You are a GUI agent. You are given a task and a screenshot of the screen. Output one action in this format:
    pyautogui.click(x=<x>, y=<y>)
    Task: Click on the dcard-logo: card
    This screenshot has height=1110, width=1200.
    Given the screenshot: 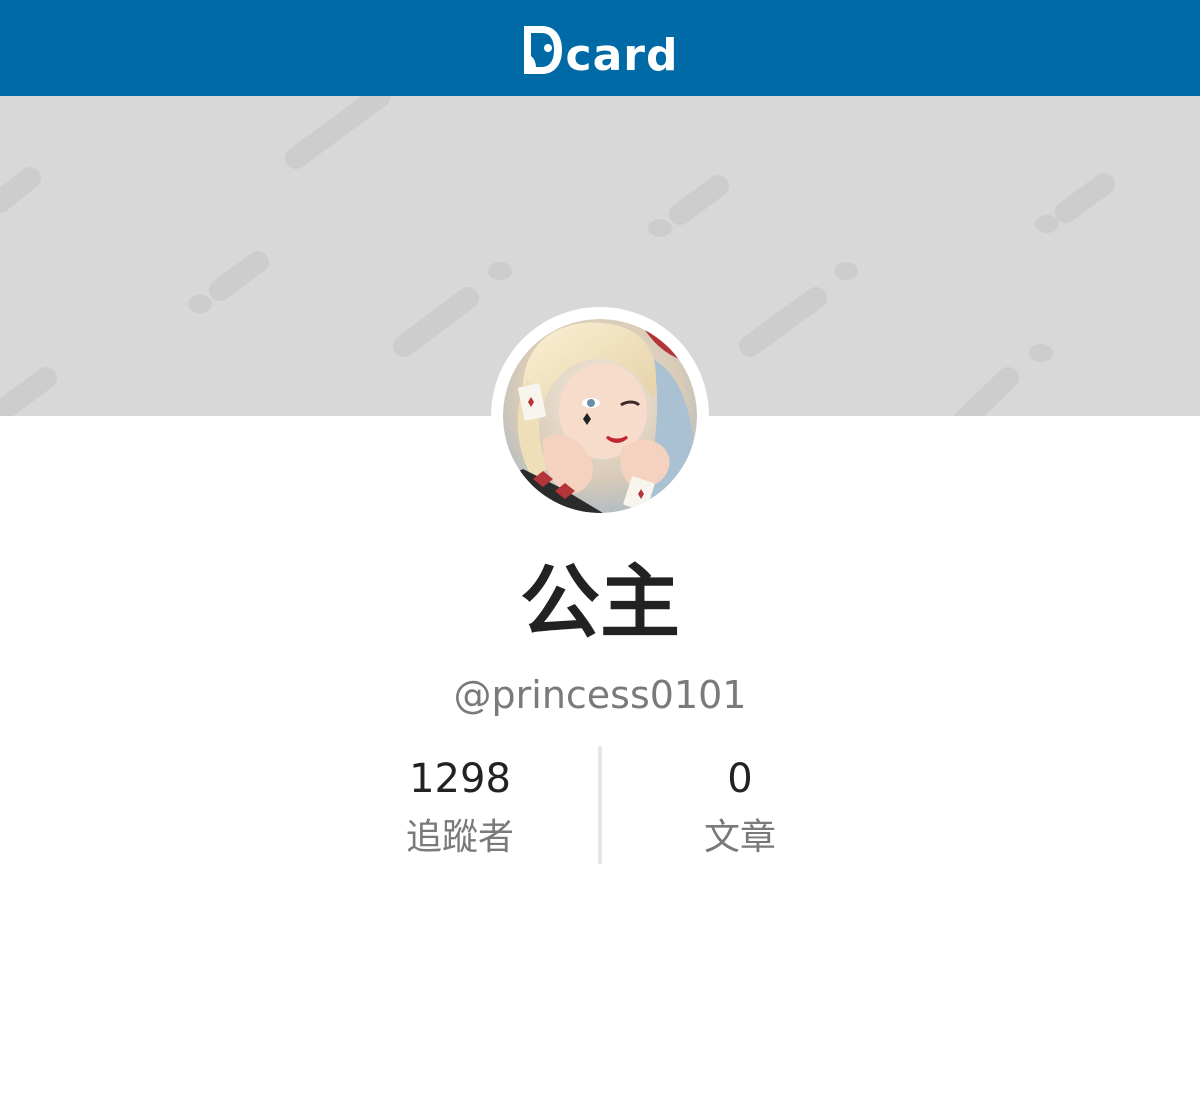 What is the action you would take?
    pyautogui.click(x=600, y=50)
    